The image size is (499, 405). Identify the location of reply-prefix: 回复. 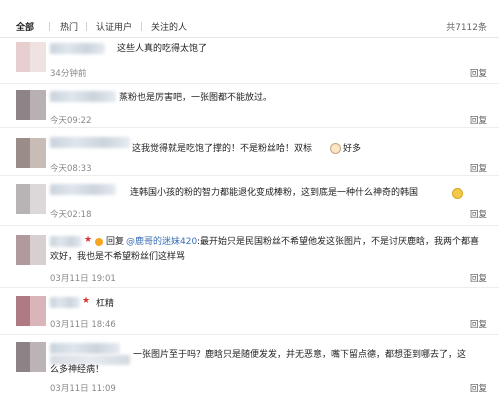
(115, 242).